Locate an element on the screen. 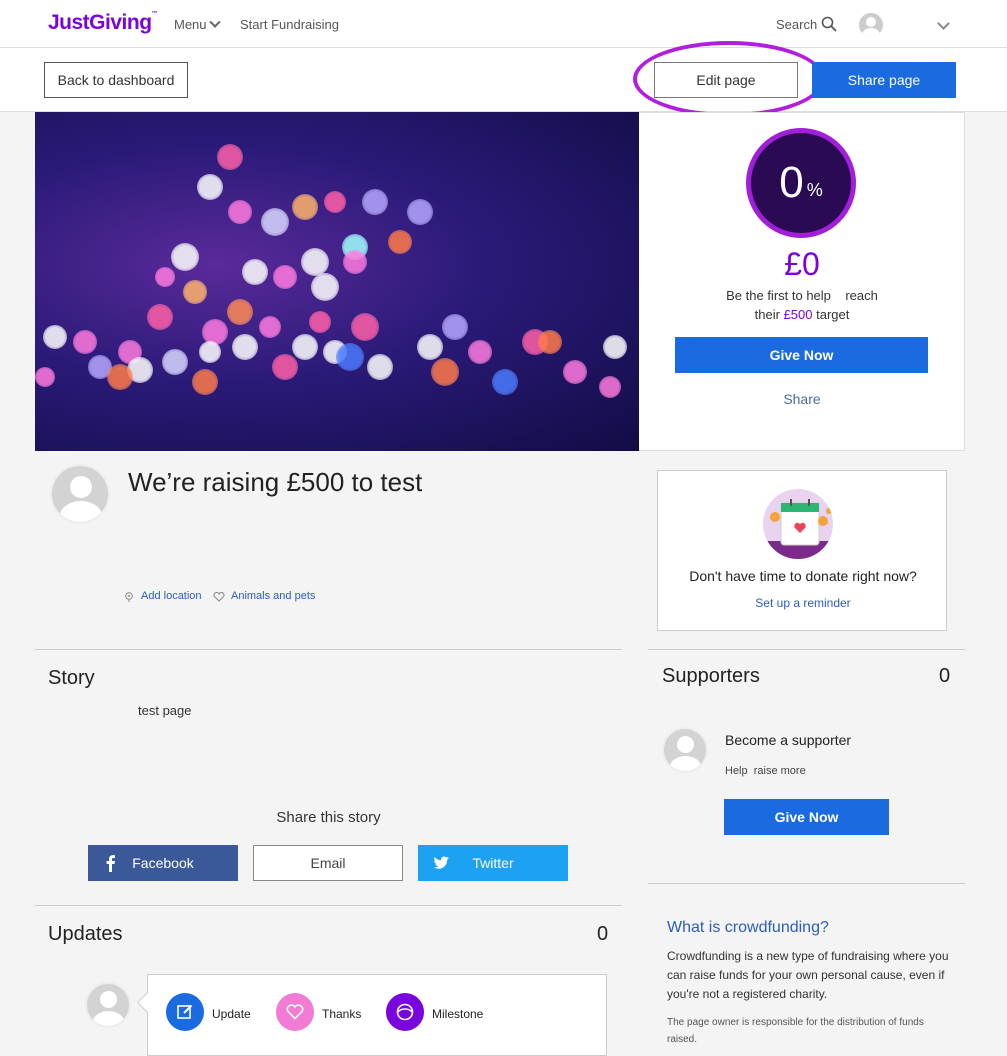 This screenshot has width=1007, height=1056. target-line-1: Be the first to help reach is located at coordinates (802, 295).